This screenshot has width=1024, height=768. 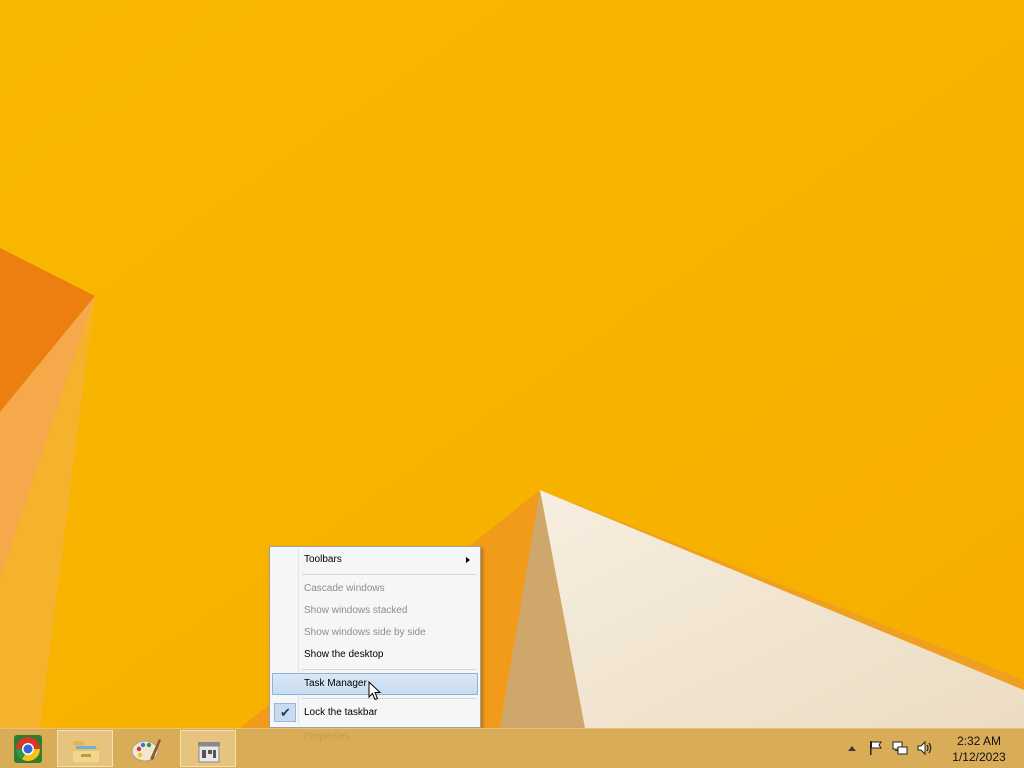 I want to click on taskbar-file-explorer-button, so click(x=85, y=748).